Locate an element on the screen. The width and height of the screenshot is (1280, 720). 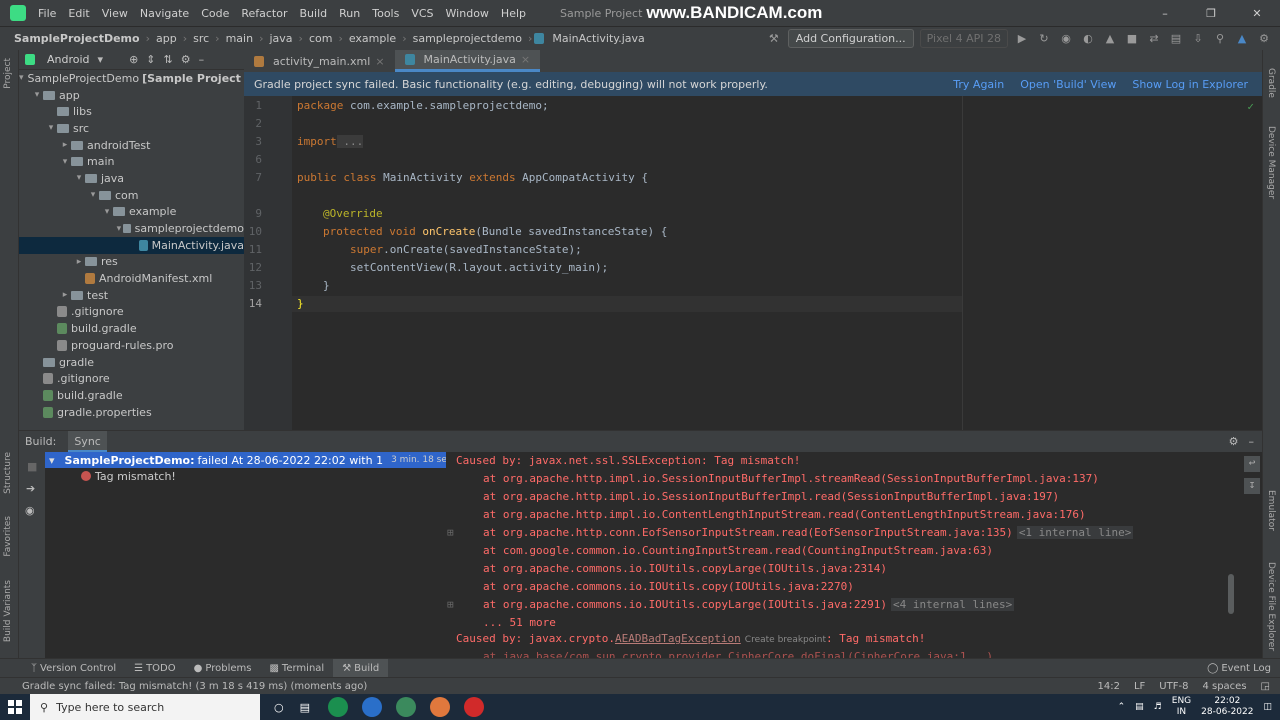
tree-item: ▾ sampleprojectdemo is located at coordinates (131, 228).